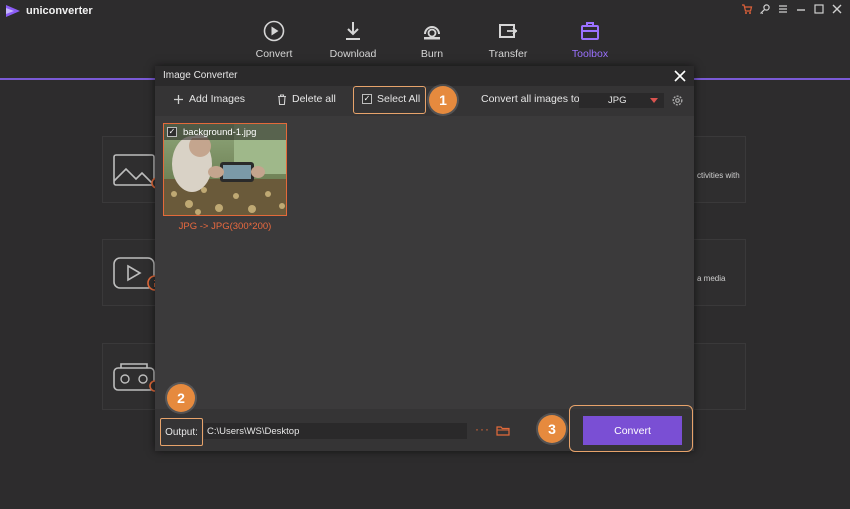 The image size is (850, 509). Describe the element at coordinates (200, 75) in the screenshot. I see `dialog-title: Image Converter` at that location.